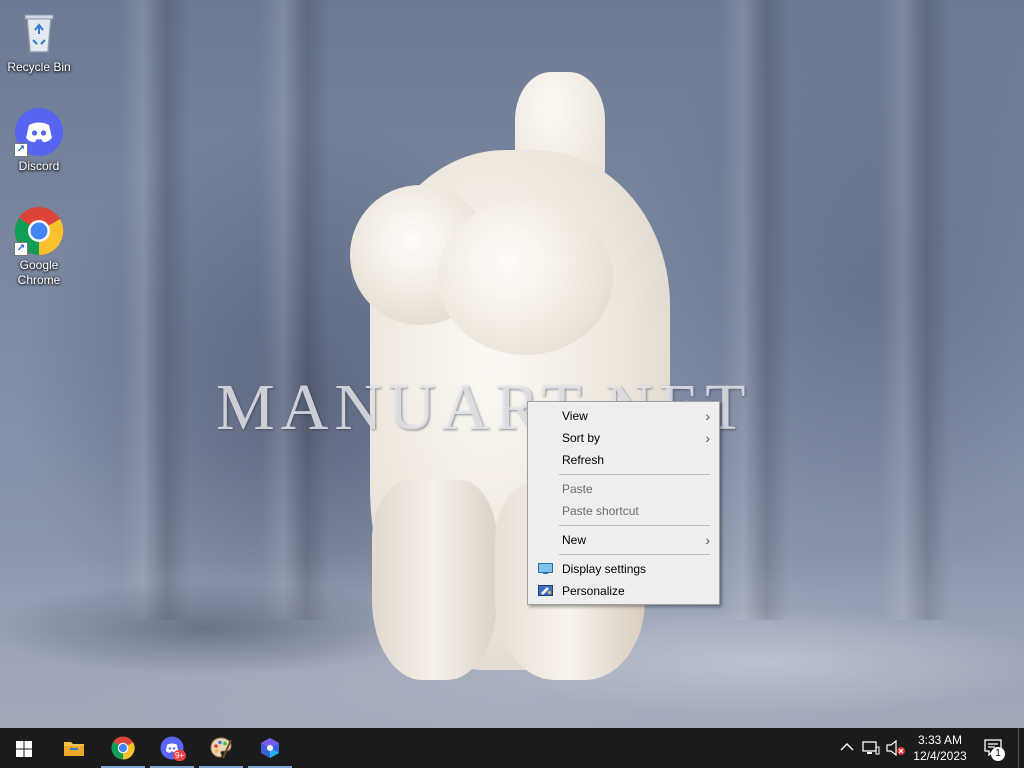 Image resolution: width=1024 pixels, height=768 pixels. Describe the element at coordinates (545, 590) in the screenshot. I see `personalize-icon` at that location.